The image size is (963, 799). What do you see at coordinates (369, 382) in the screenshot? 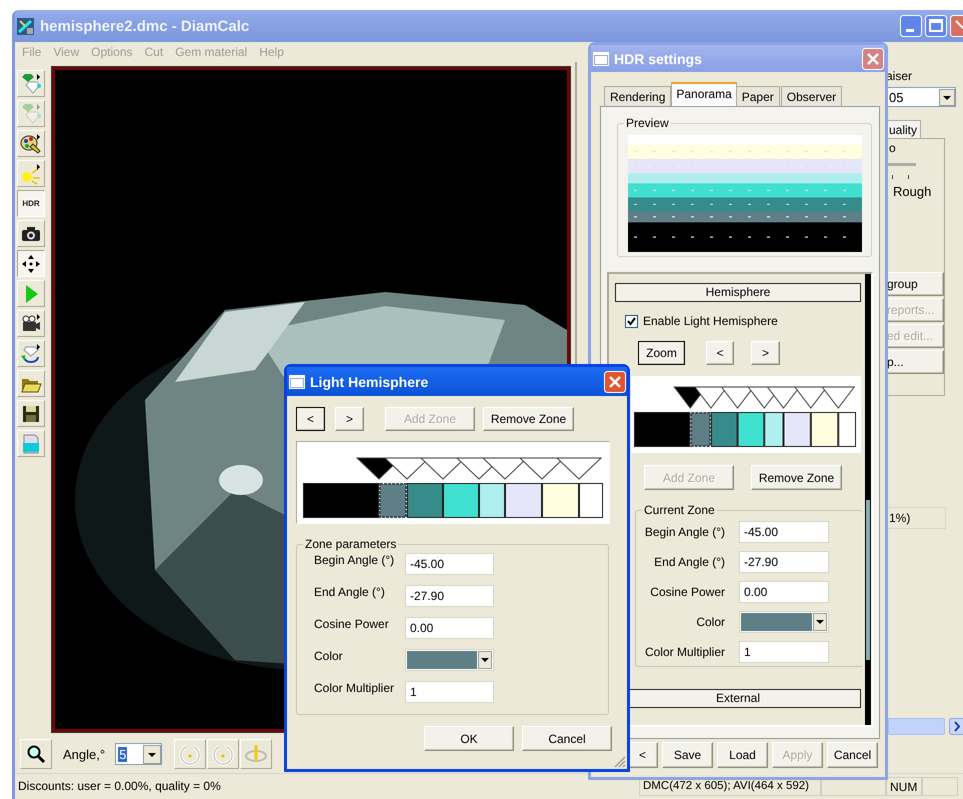
I see `dialog-title: Light Hemisphere` at bounding box center [369, 382].